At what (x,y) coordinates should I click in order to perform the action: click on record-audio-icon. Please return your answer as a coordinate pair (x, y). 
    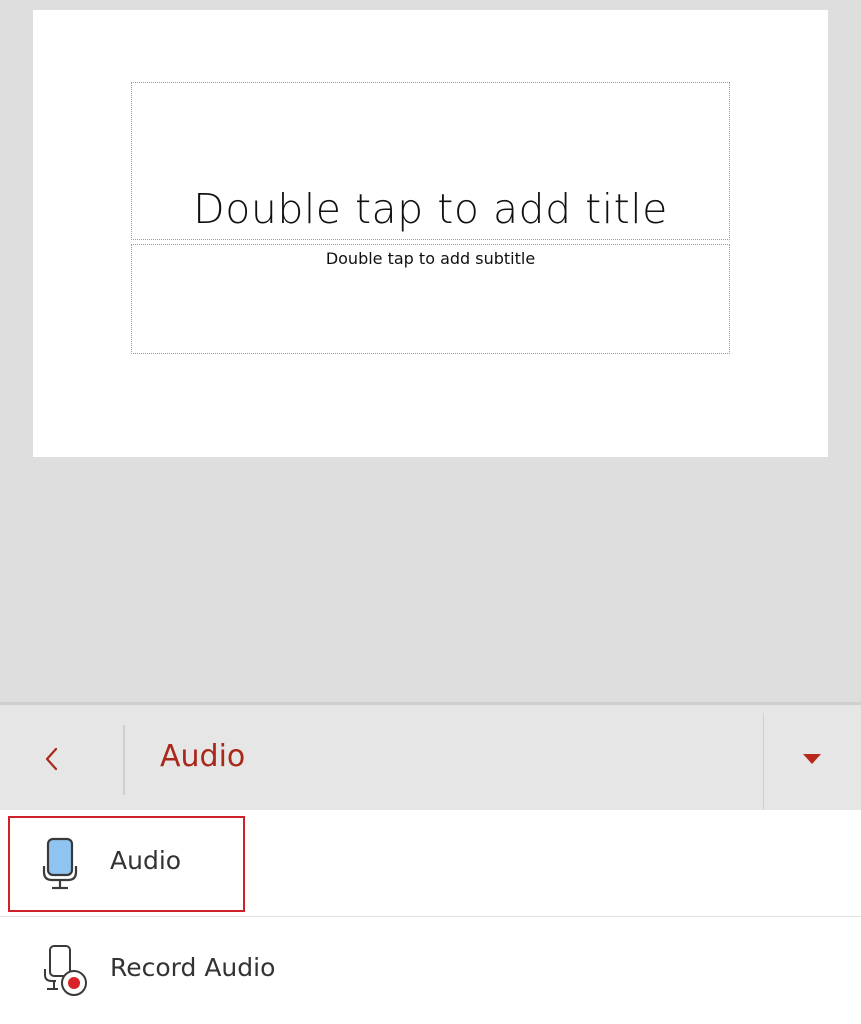
    Looking at the image, I should click on (65, 973).